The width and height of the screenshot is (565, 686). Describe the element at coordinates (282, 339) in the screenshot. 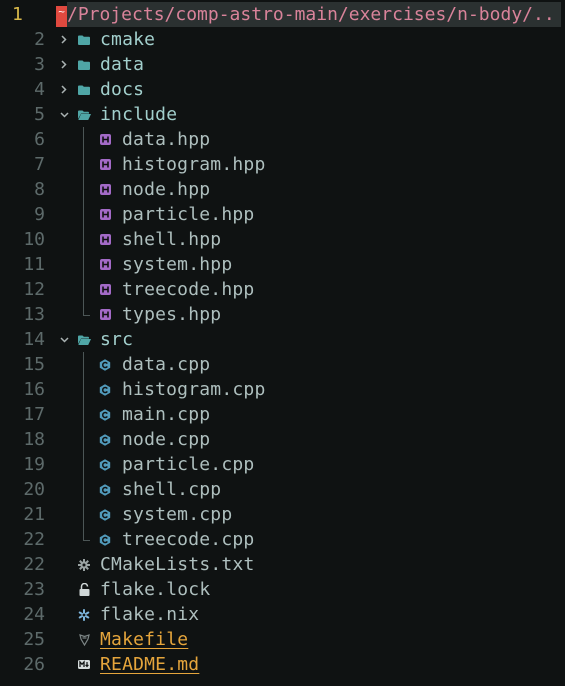

I see `tree-folder-row: 14 src` at that location.